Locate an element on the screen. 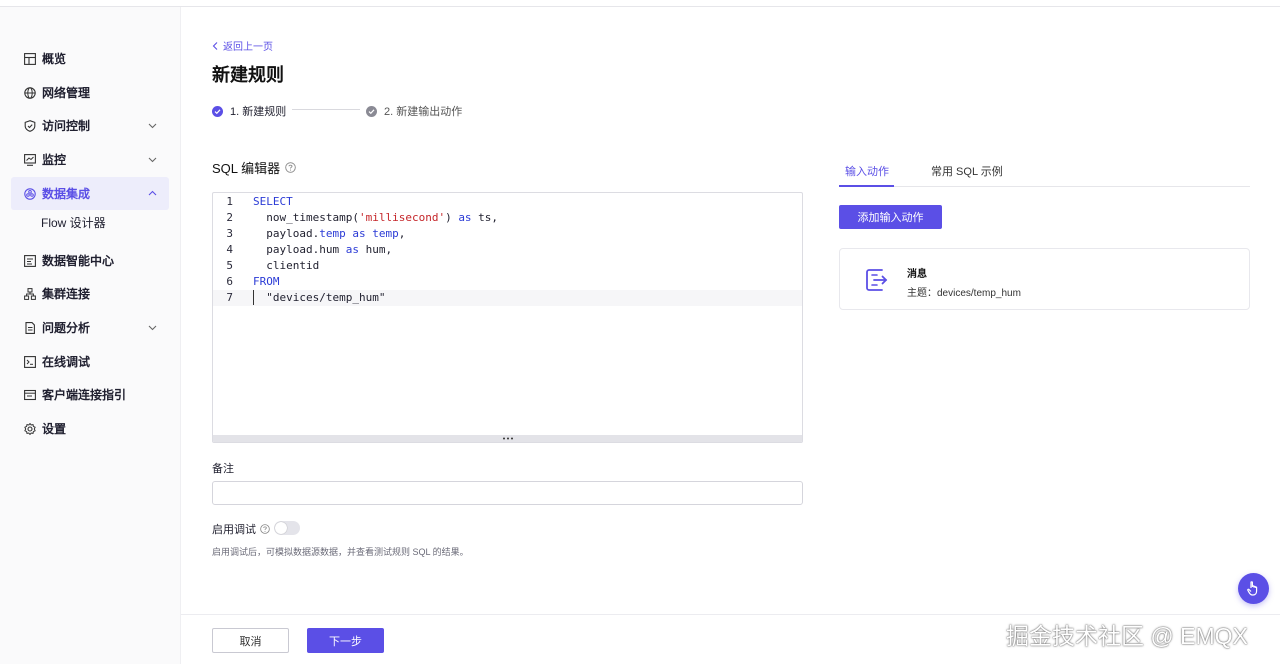  code-text: now_timestamp('millisecond') as ts, is located at coordinates (376, 217).